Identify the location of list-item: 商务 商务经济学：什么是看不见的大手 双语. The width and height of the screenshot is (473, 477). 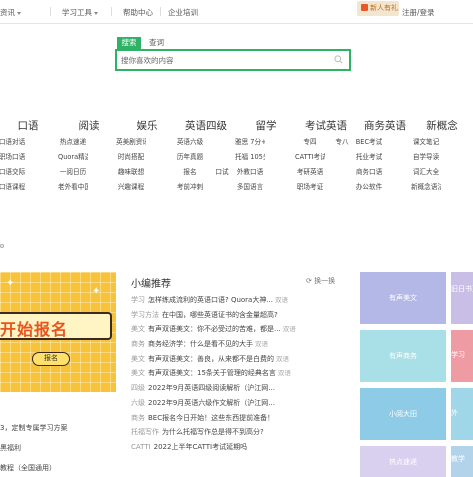
(241, 344).